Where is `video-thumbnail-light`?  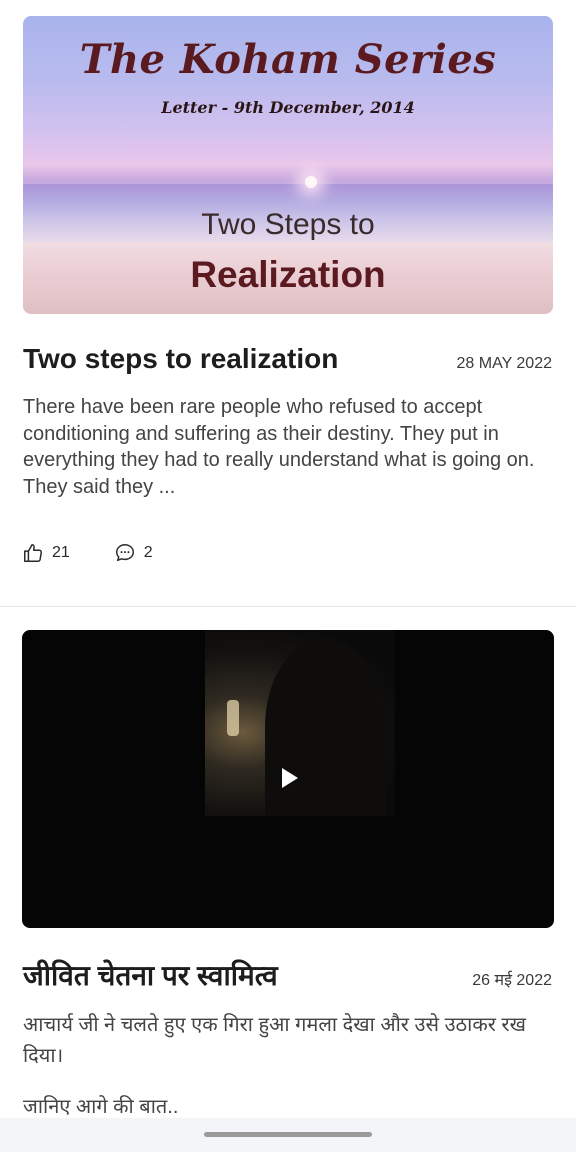 video-thumbnail-light is located at coordinates (233, 718).